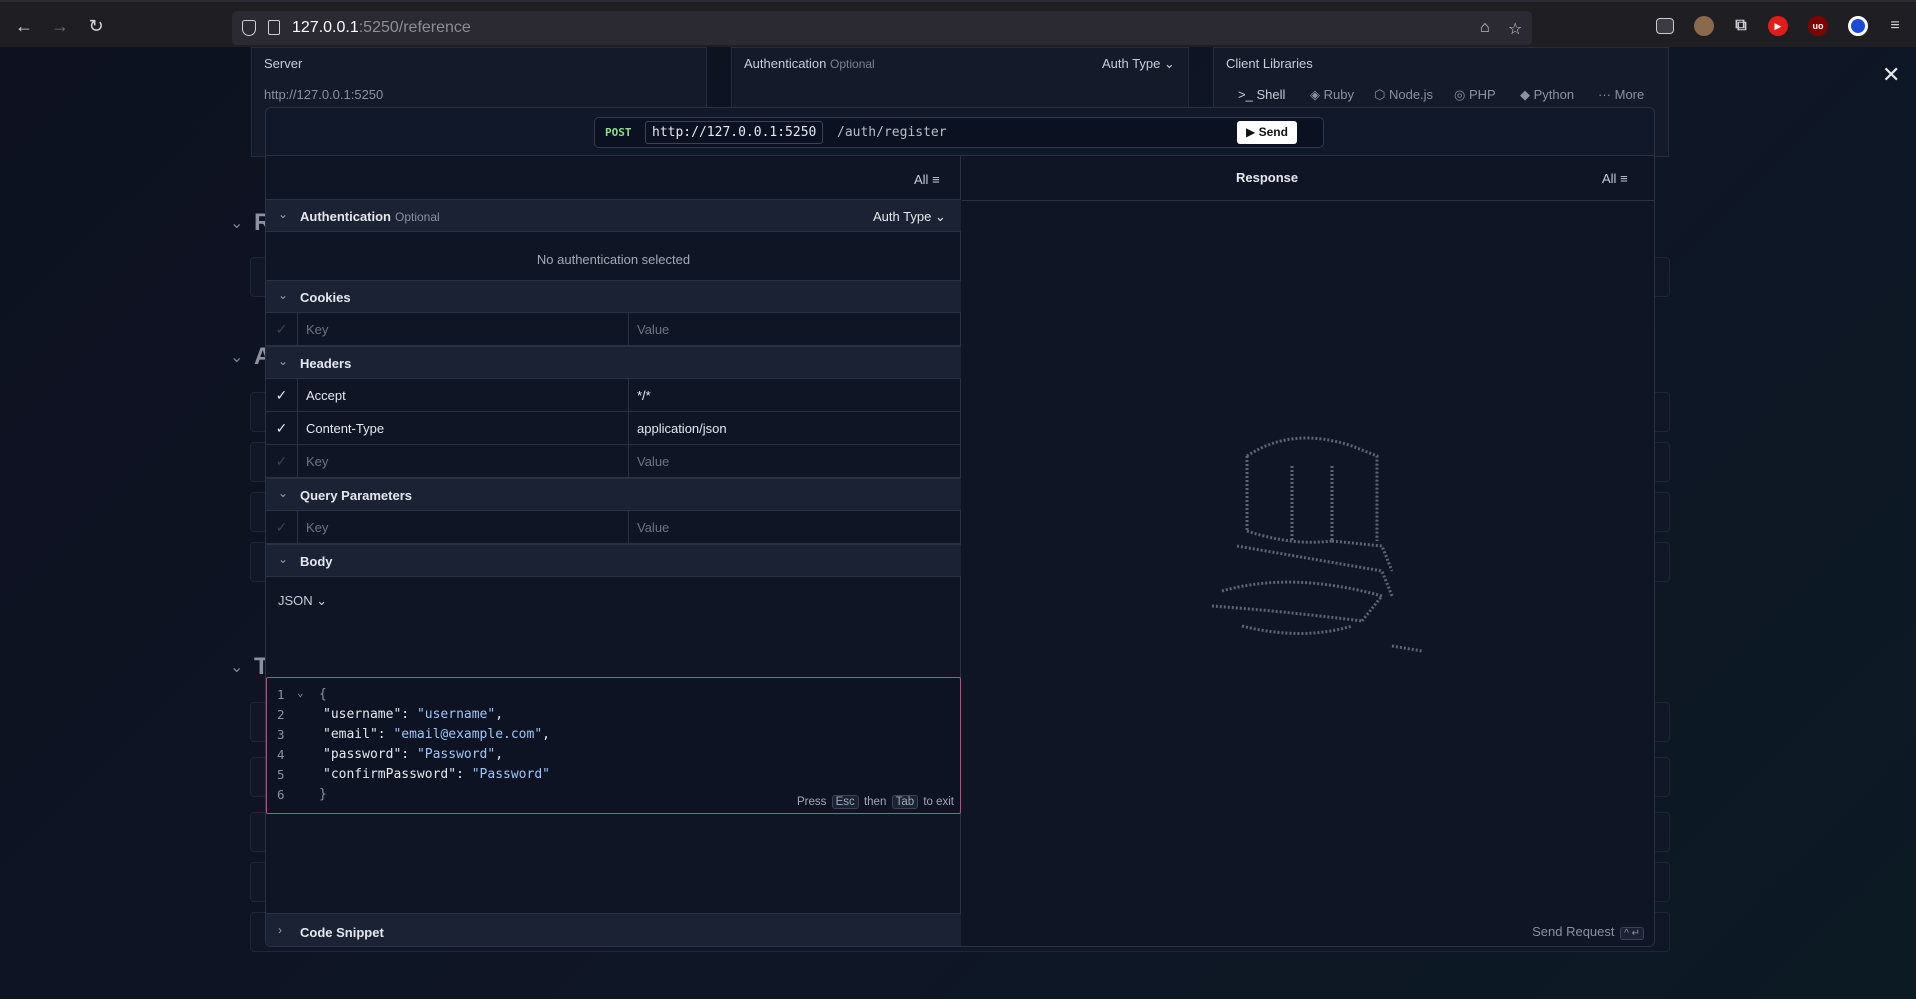  What do you see at coordinates (882, 28) in the screenshot?
I see `address-bar: 127.0.0.1:5250/reference ⌂ ☆` at bounding box center [882, 28].